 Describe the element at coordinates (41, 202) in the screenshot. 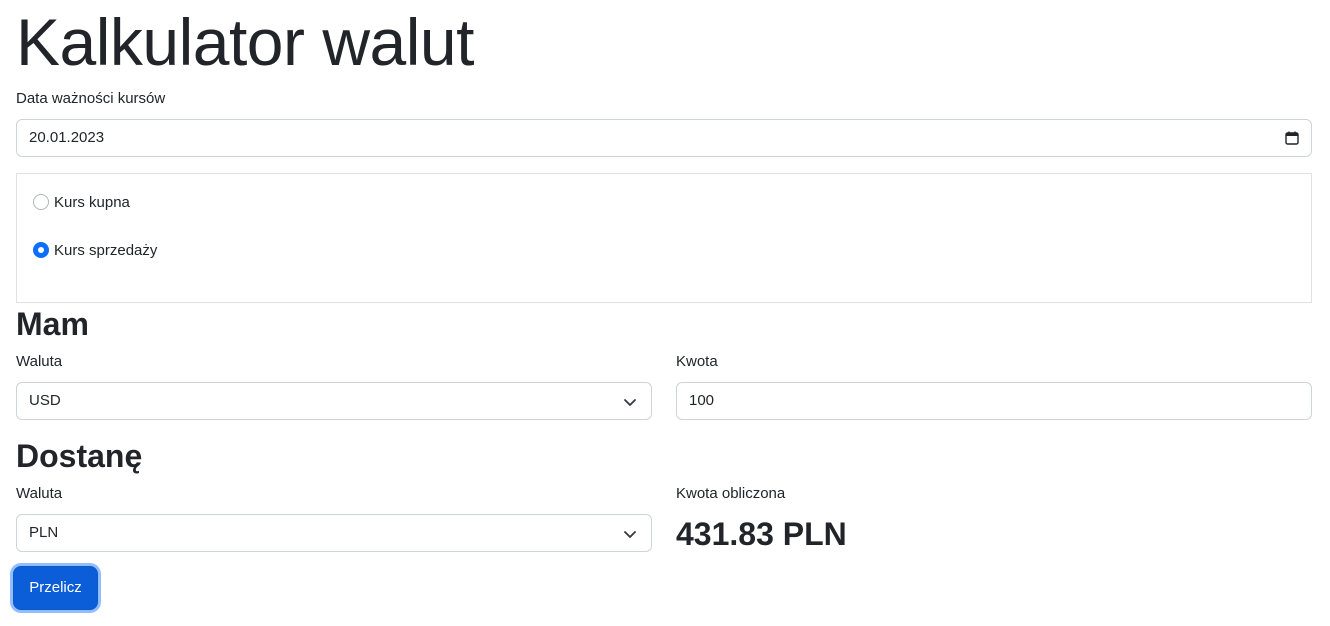

I see `radio-button-buy` at that location.